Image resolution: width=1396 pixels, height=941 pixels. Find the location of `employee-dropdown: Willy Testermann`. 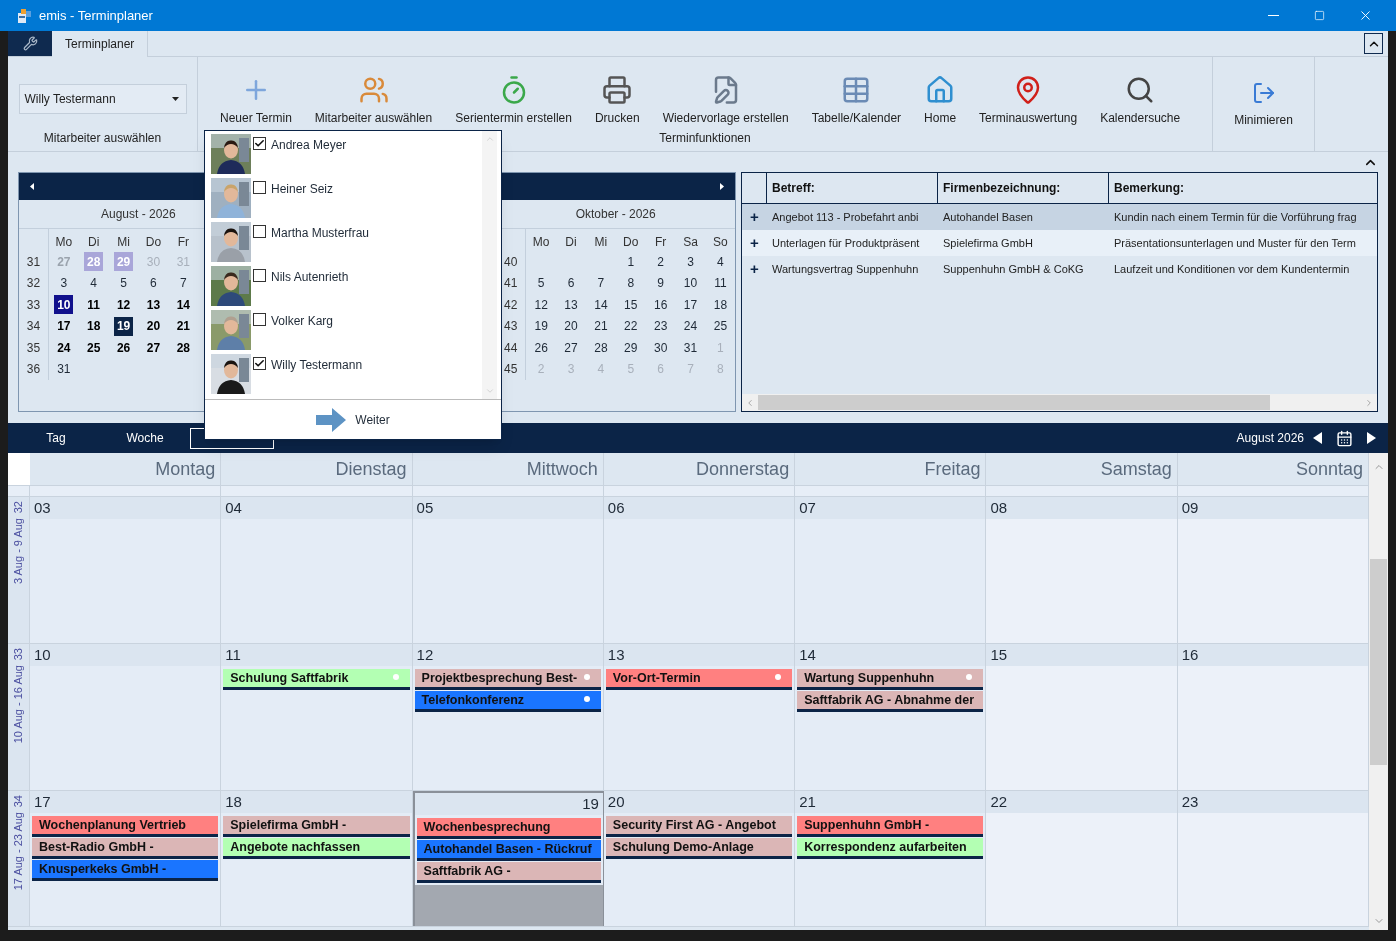

employee-dropdown: Willy Testermann is located at coordinates (102, 99).